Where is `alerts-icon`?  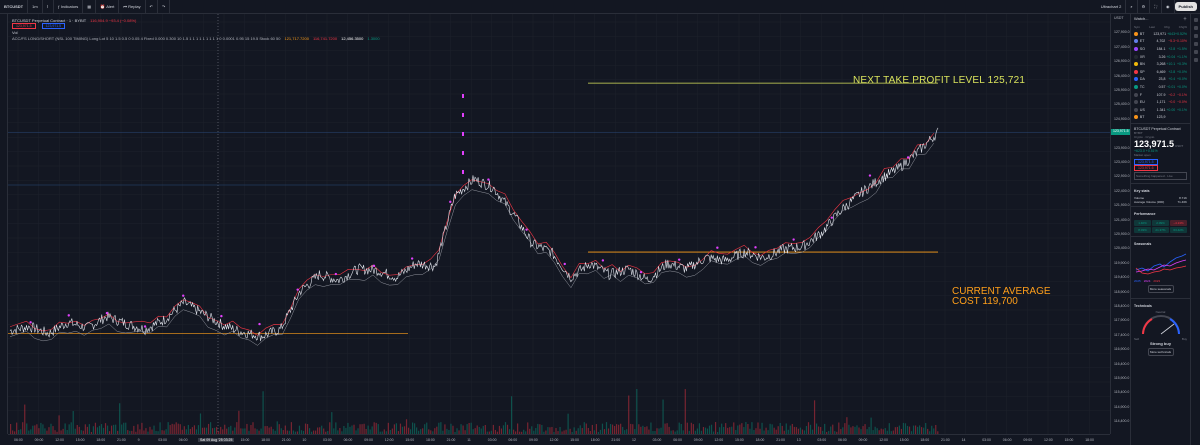 alerts-icon is located at coordinates (1195, 28).